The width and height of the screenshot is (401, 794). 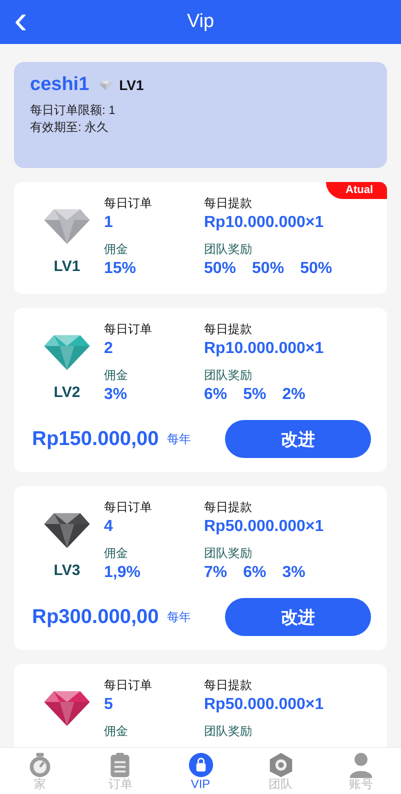 What do you see at coordinates (109, 705) in the screenshot?
I see `field-value: 5` at bounding box center [109, 705].